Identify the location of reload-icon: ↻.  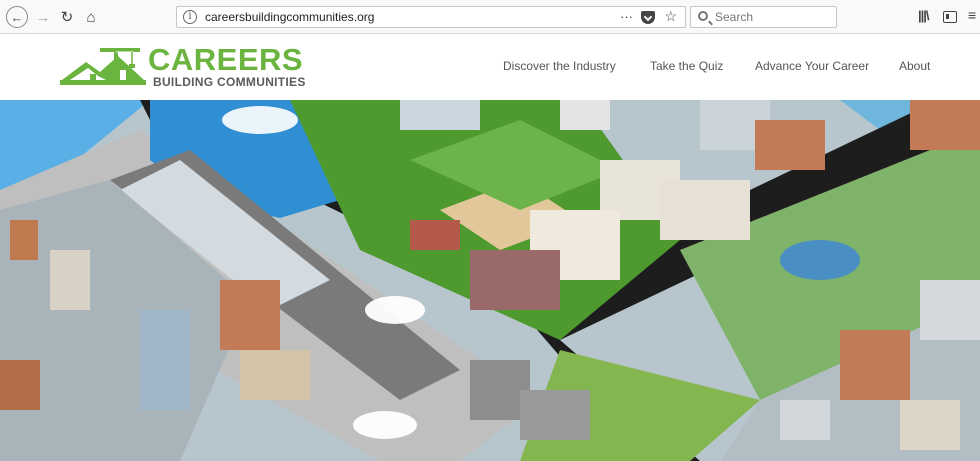
(67, 17).